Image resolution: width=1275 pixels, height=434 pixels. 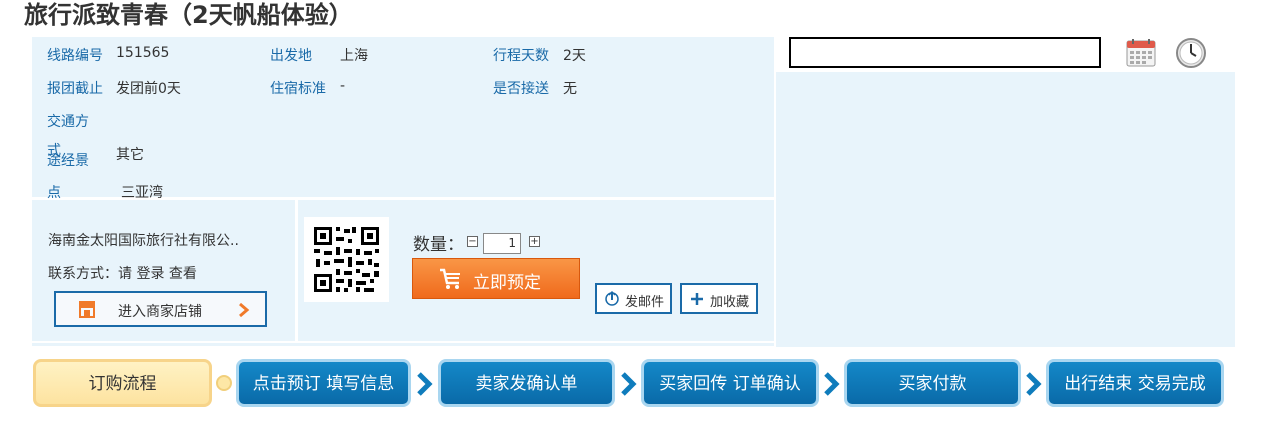 I want to click on process-dot, so click(x=224, y=383).